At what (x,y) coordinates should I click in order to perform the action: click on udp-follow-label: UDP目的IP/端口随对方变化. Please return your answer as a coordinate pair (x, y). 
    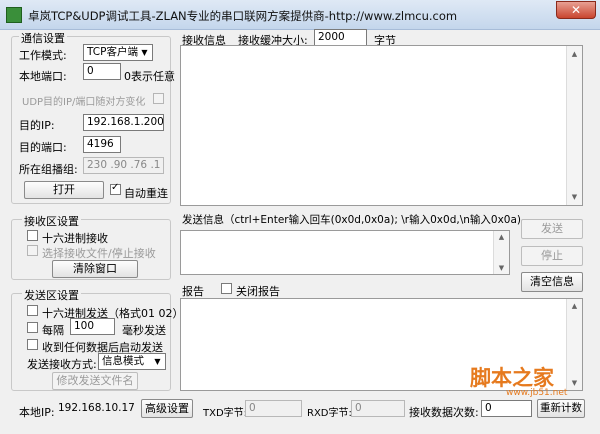
    Looking at the image, I should click on (84, 102).